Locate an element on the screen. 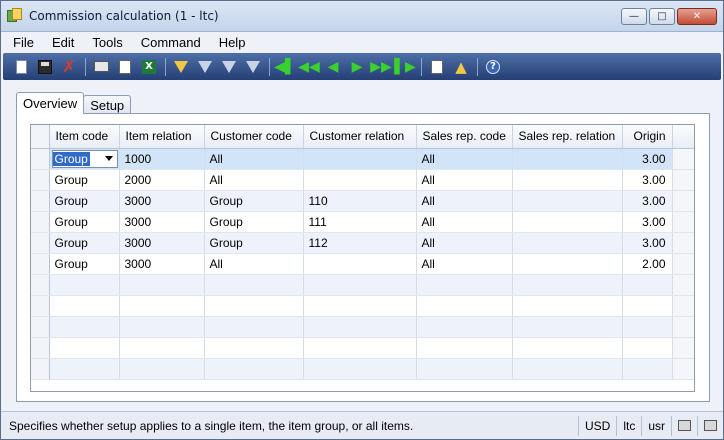  filter-by-grid-button is located at coordinates (205, 67).